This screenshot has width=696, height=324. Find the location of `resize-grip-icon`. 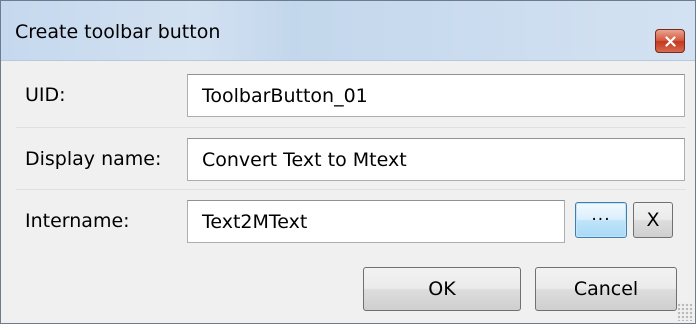

resize-grip-icon is located at coordinates (685, 312).